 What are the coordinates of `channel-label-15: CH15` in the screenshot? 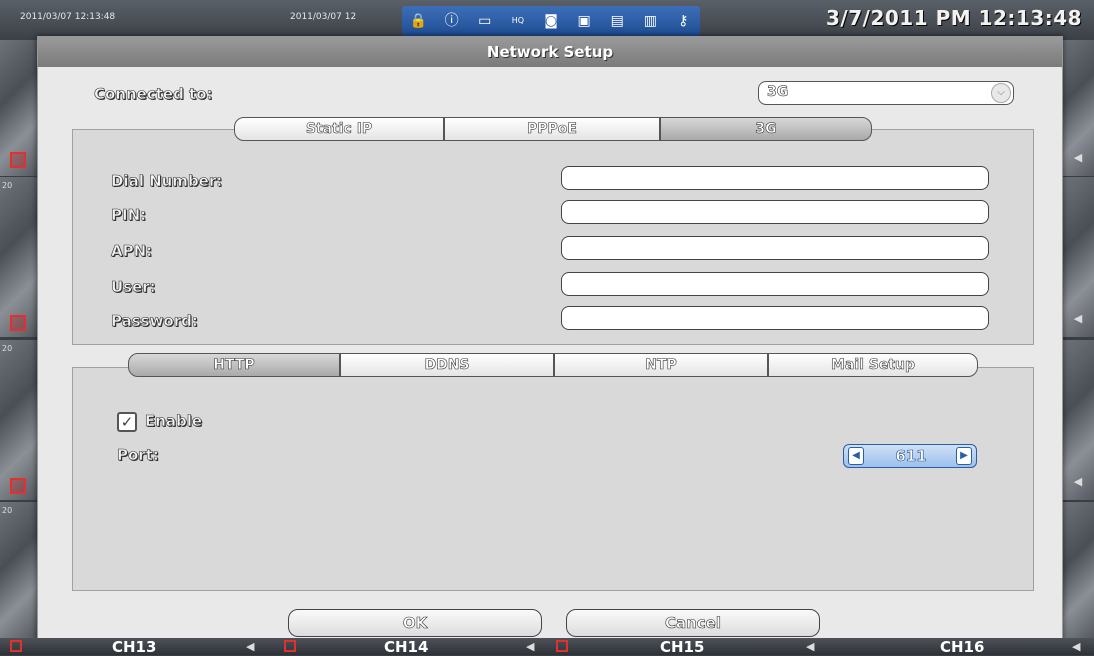 It's located at (682, 647).